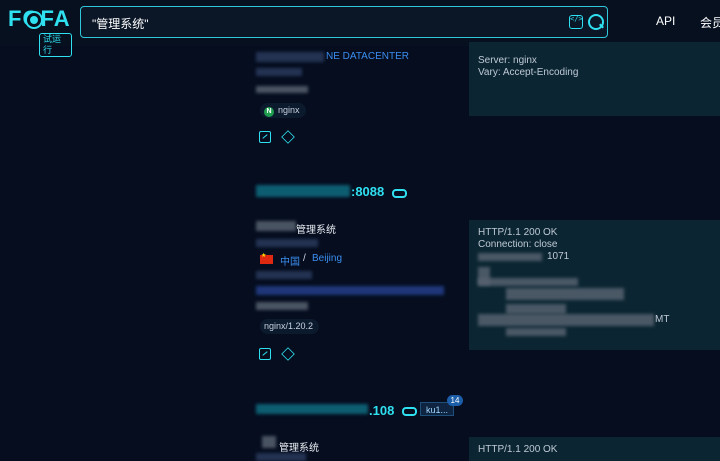 The width and height of the screenshot is (720, 461). I want to click on flag-icon, so click(266, 258).